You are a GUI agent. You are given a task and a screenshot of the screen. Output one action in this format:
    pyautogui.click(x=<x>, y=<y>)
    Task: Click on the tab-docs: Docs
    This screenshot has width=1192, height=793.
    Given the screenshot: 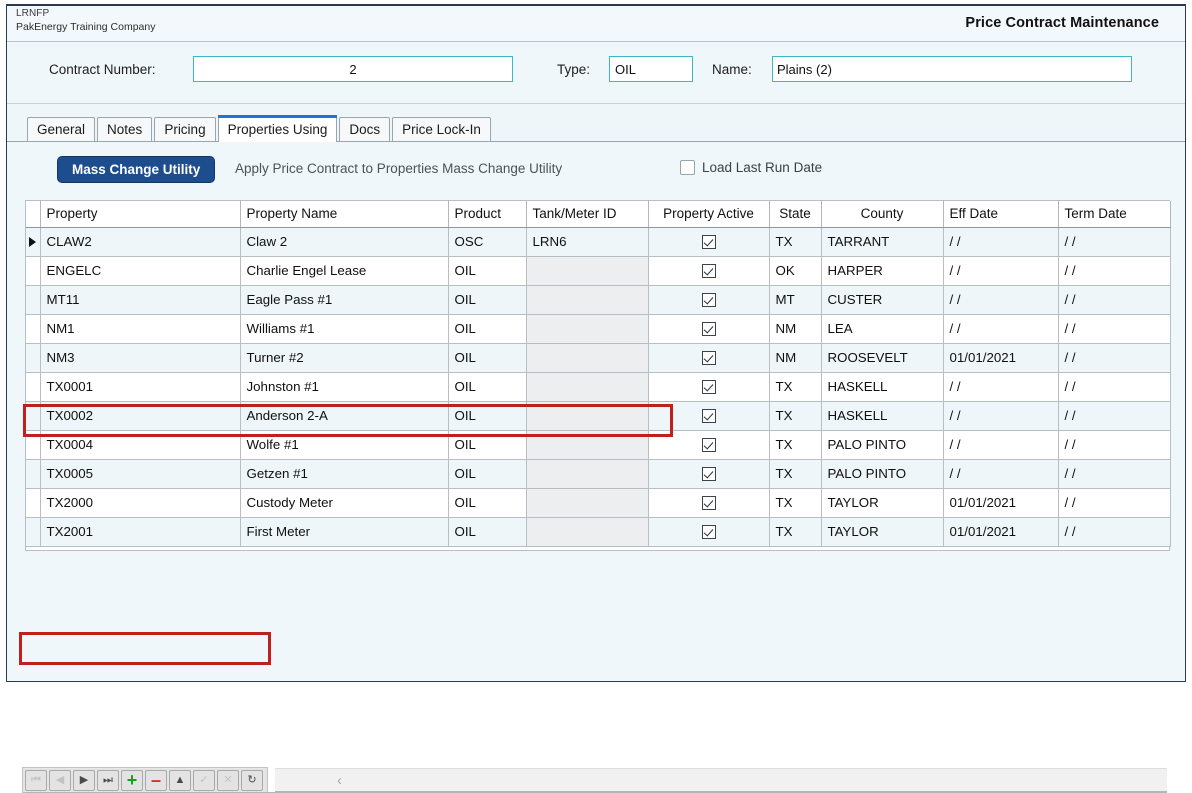 What is the action you would take?
    pyautogui.click(x=365, y=129)
    